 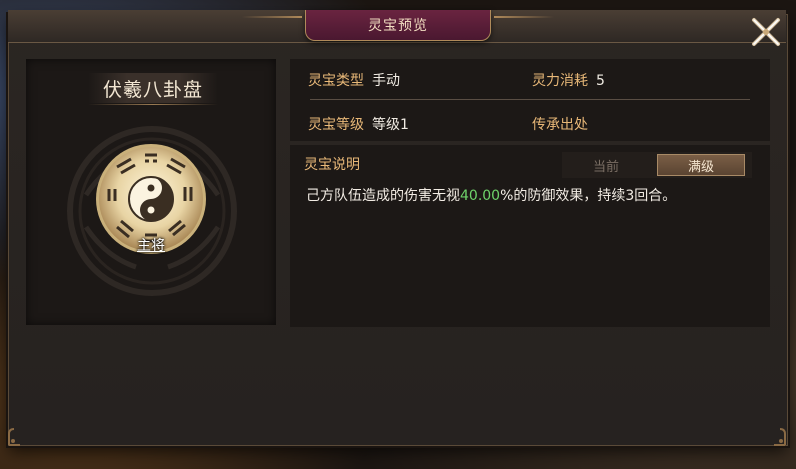 I want to click on type-value: 手动, so click(x=386, y=81).